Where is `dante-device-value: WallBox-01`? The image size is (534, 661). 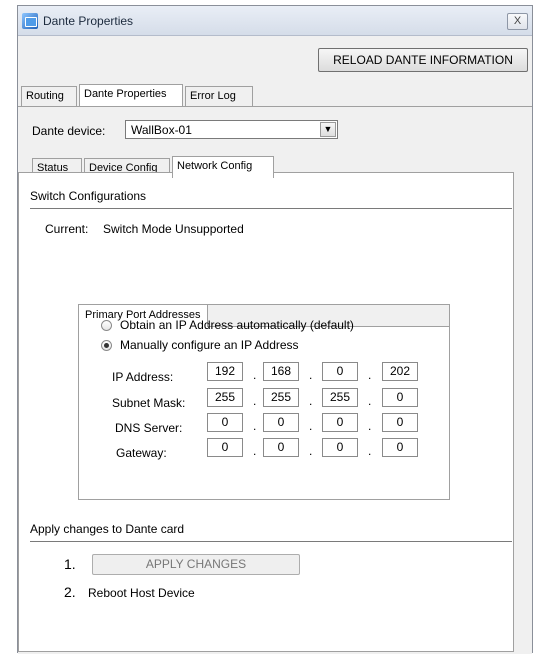 dante-device-value: WallBox-01 is located at coordinates (161, 130).